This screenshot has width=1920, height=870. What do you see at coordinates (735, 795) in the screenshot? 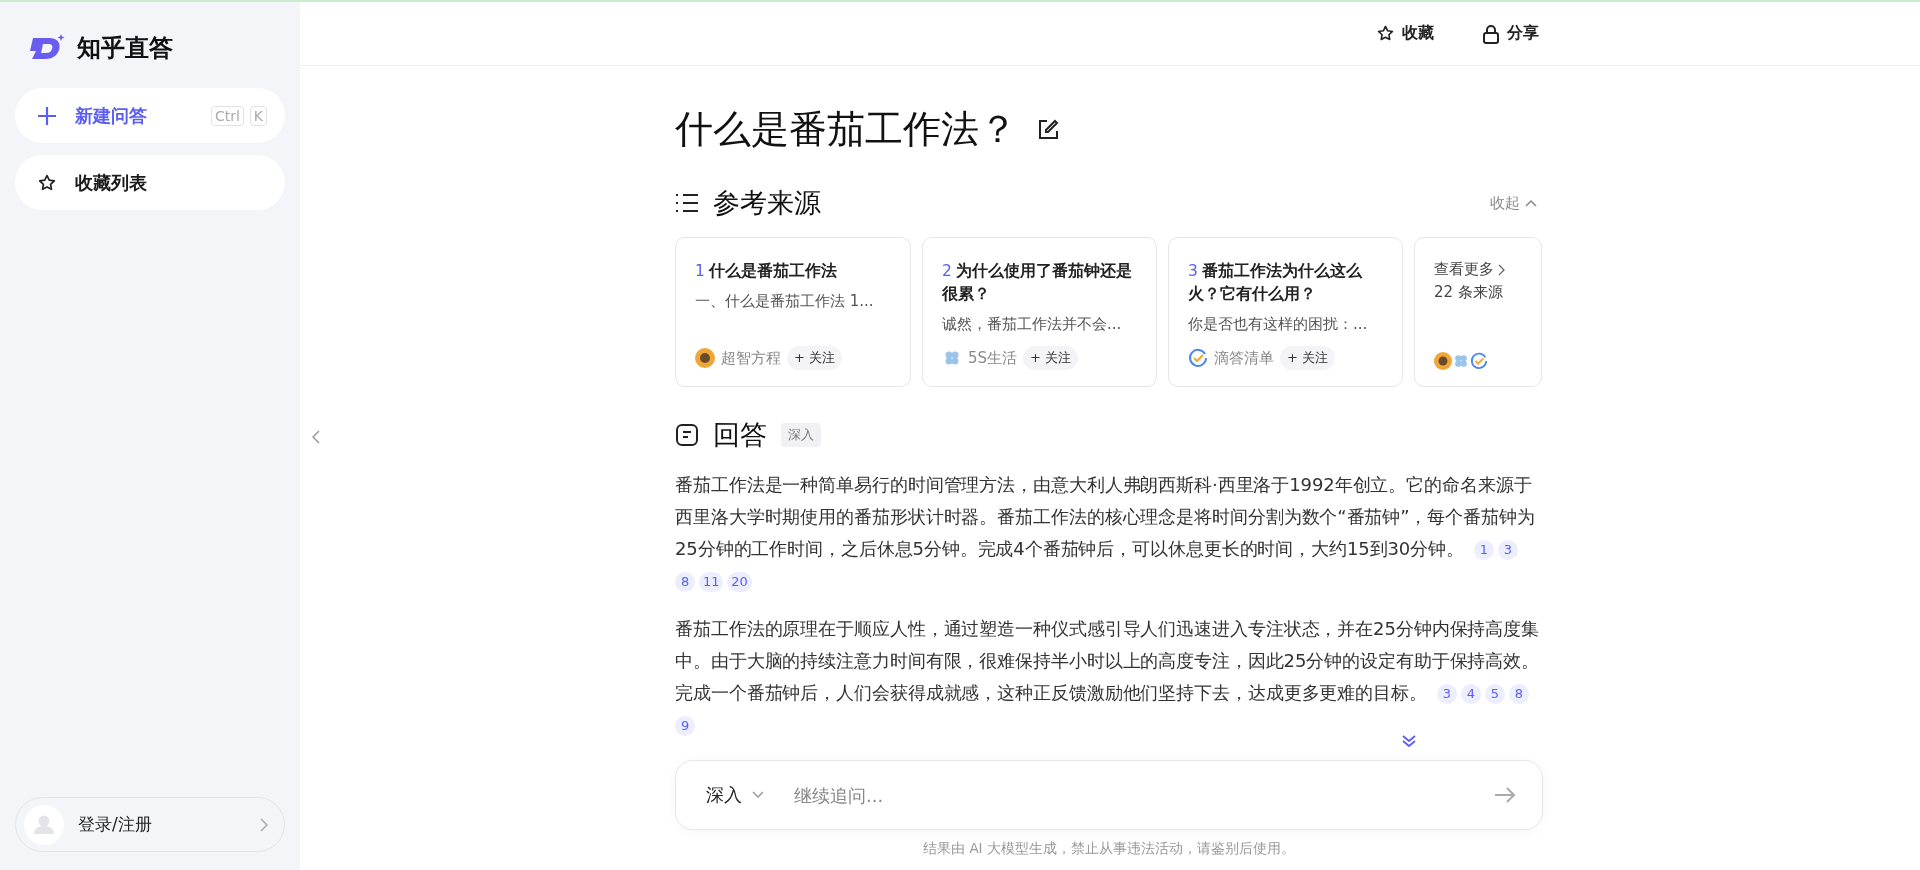
I see `mode-dropdown: 深入` at bounding box center [735, 795].